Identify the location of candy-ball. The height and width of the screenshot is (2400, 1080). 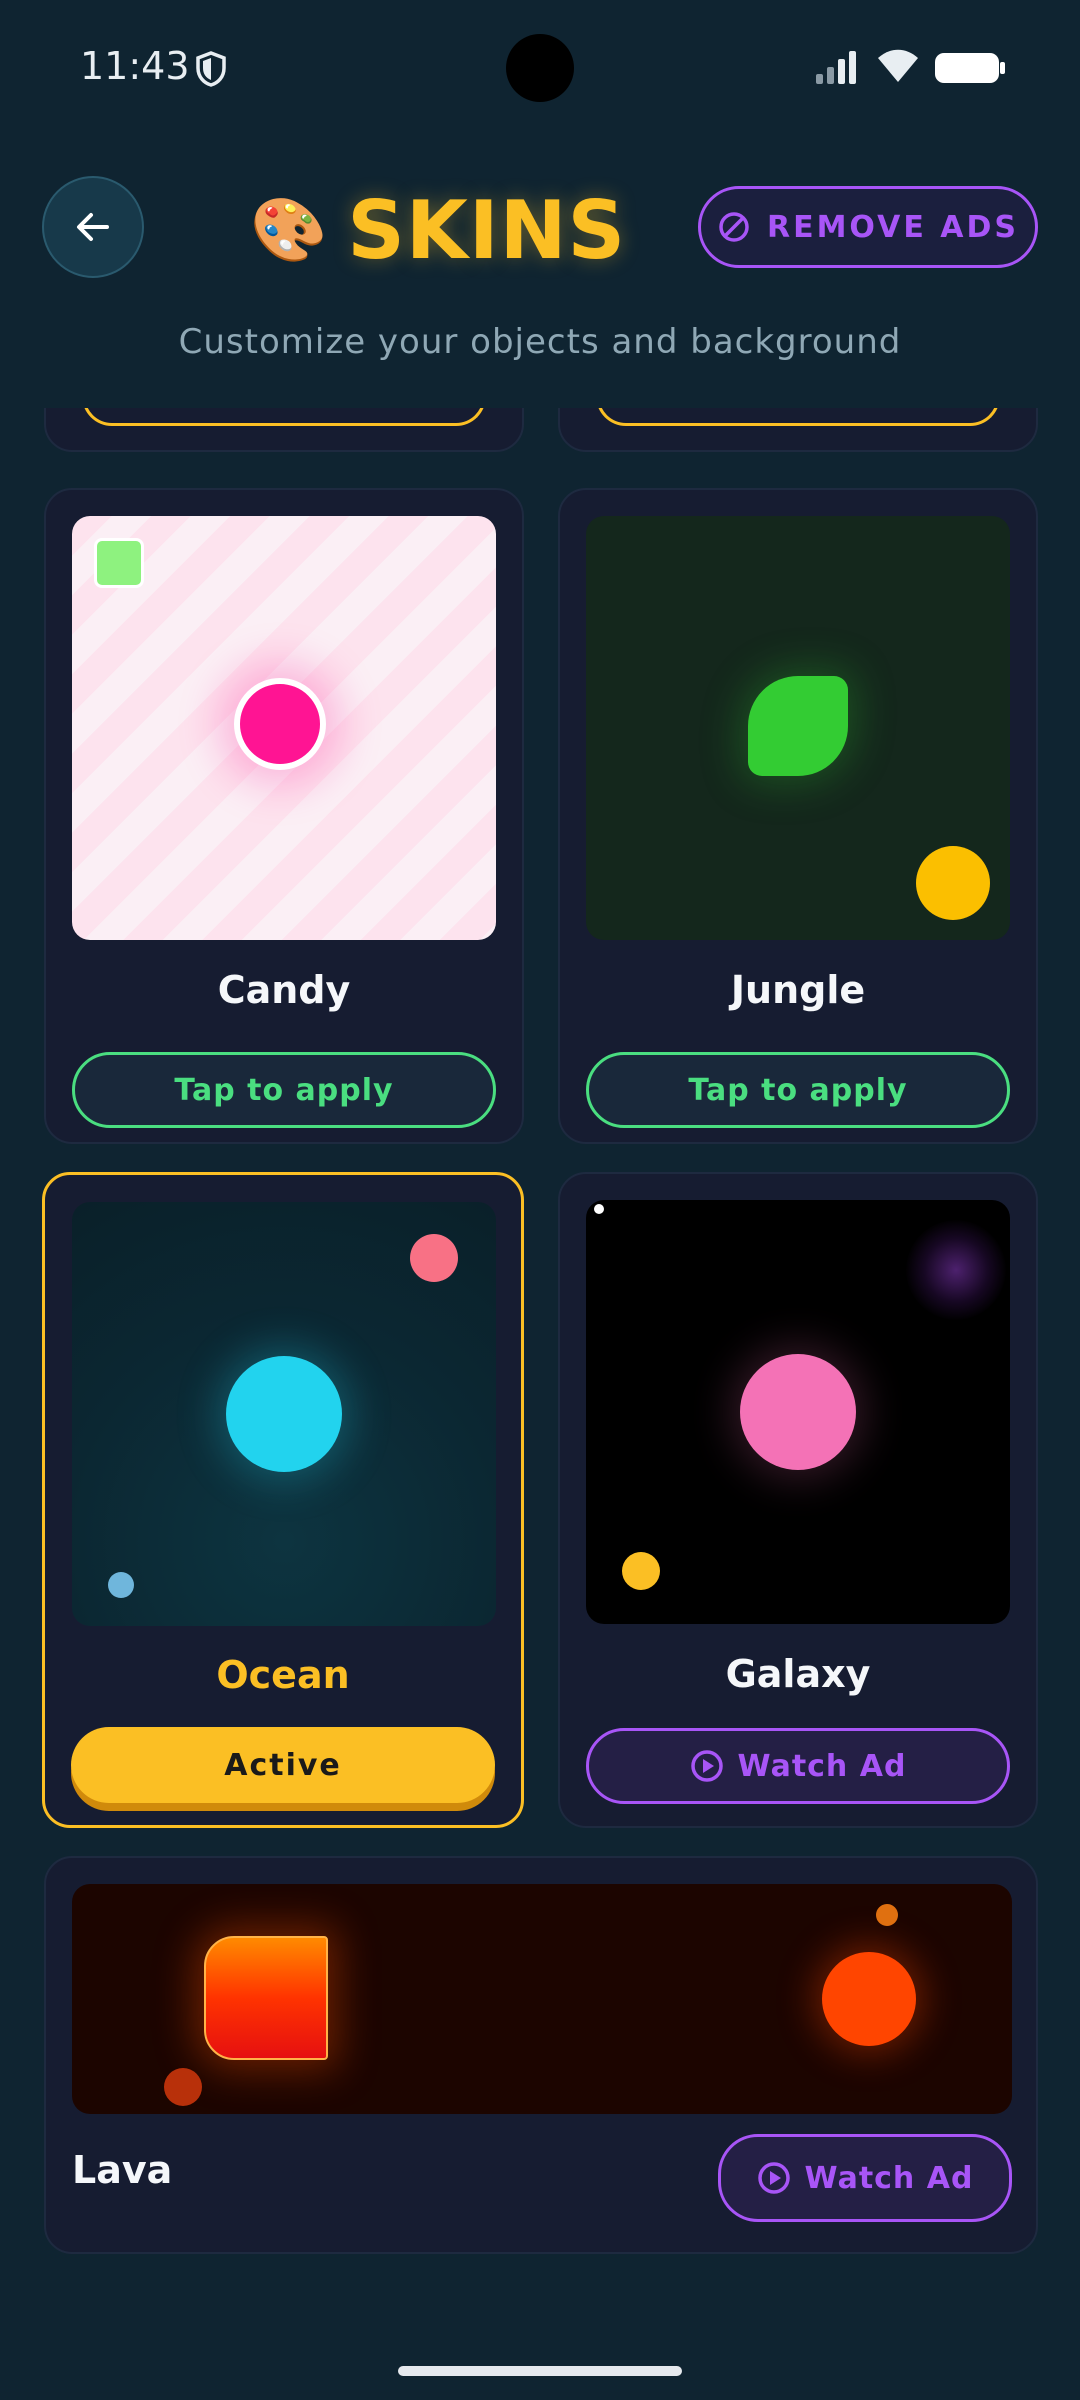
(280, 724).